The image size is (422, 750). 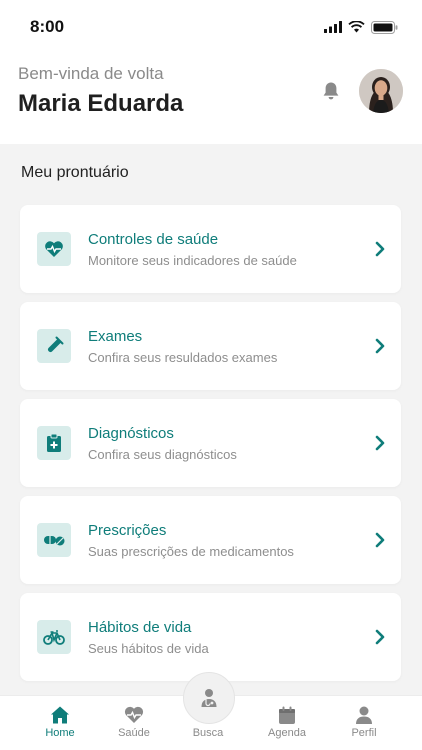 What do you see at coordinates (47, 26) in the screenshot?
I see `status-time: 8:00` at bounding box center [47, 26].